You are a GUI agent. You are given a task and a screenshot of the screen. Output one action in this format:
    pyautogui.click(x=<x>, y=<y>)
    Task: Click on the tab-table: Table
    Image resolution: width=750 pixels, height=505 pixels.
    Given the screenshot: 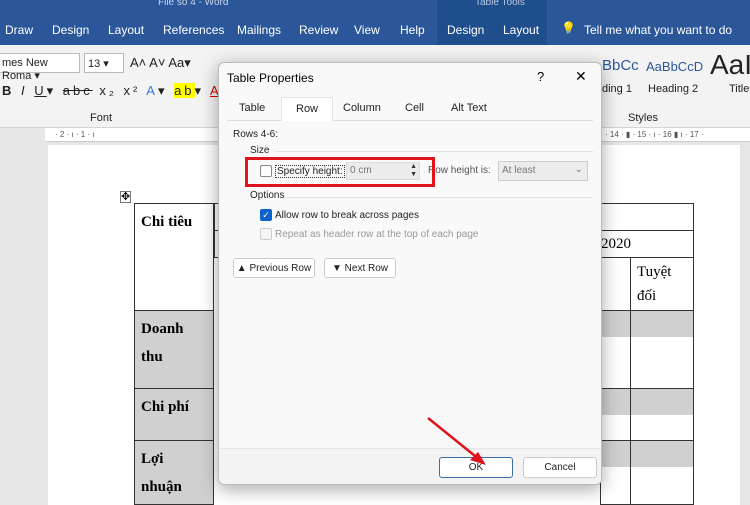 What is the action you would take?
    pyautogui.click(x=252, y=109)
    